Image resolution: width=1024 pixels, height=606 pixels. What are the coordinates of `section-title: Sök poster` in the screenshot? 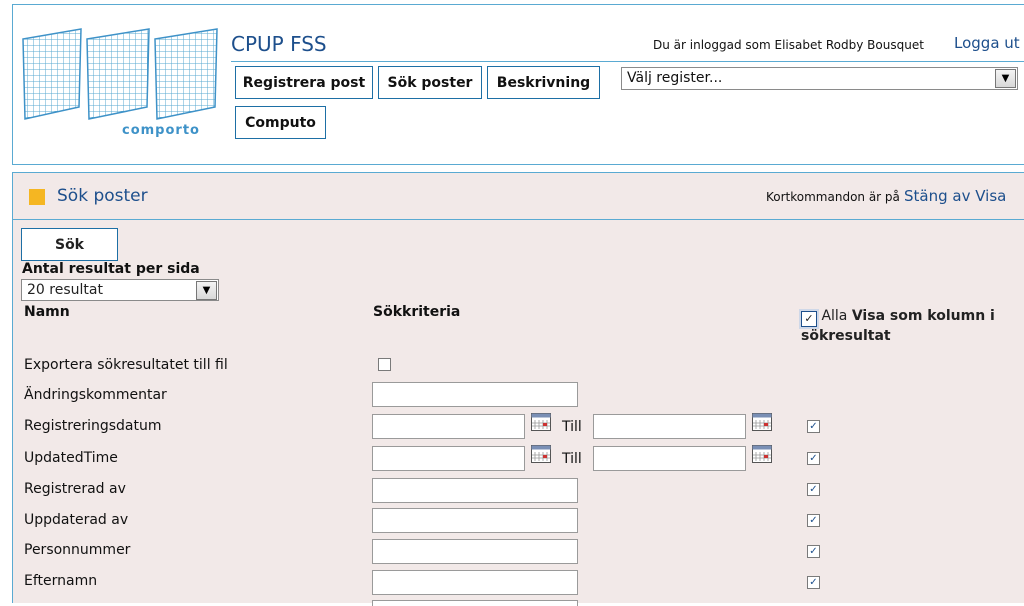 It's located at (102, 196).